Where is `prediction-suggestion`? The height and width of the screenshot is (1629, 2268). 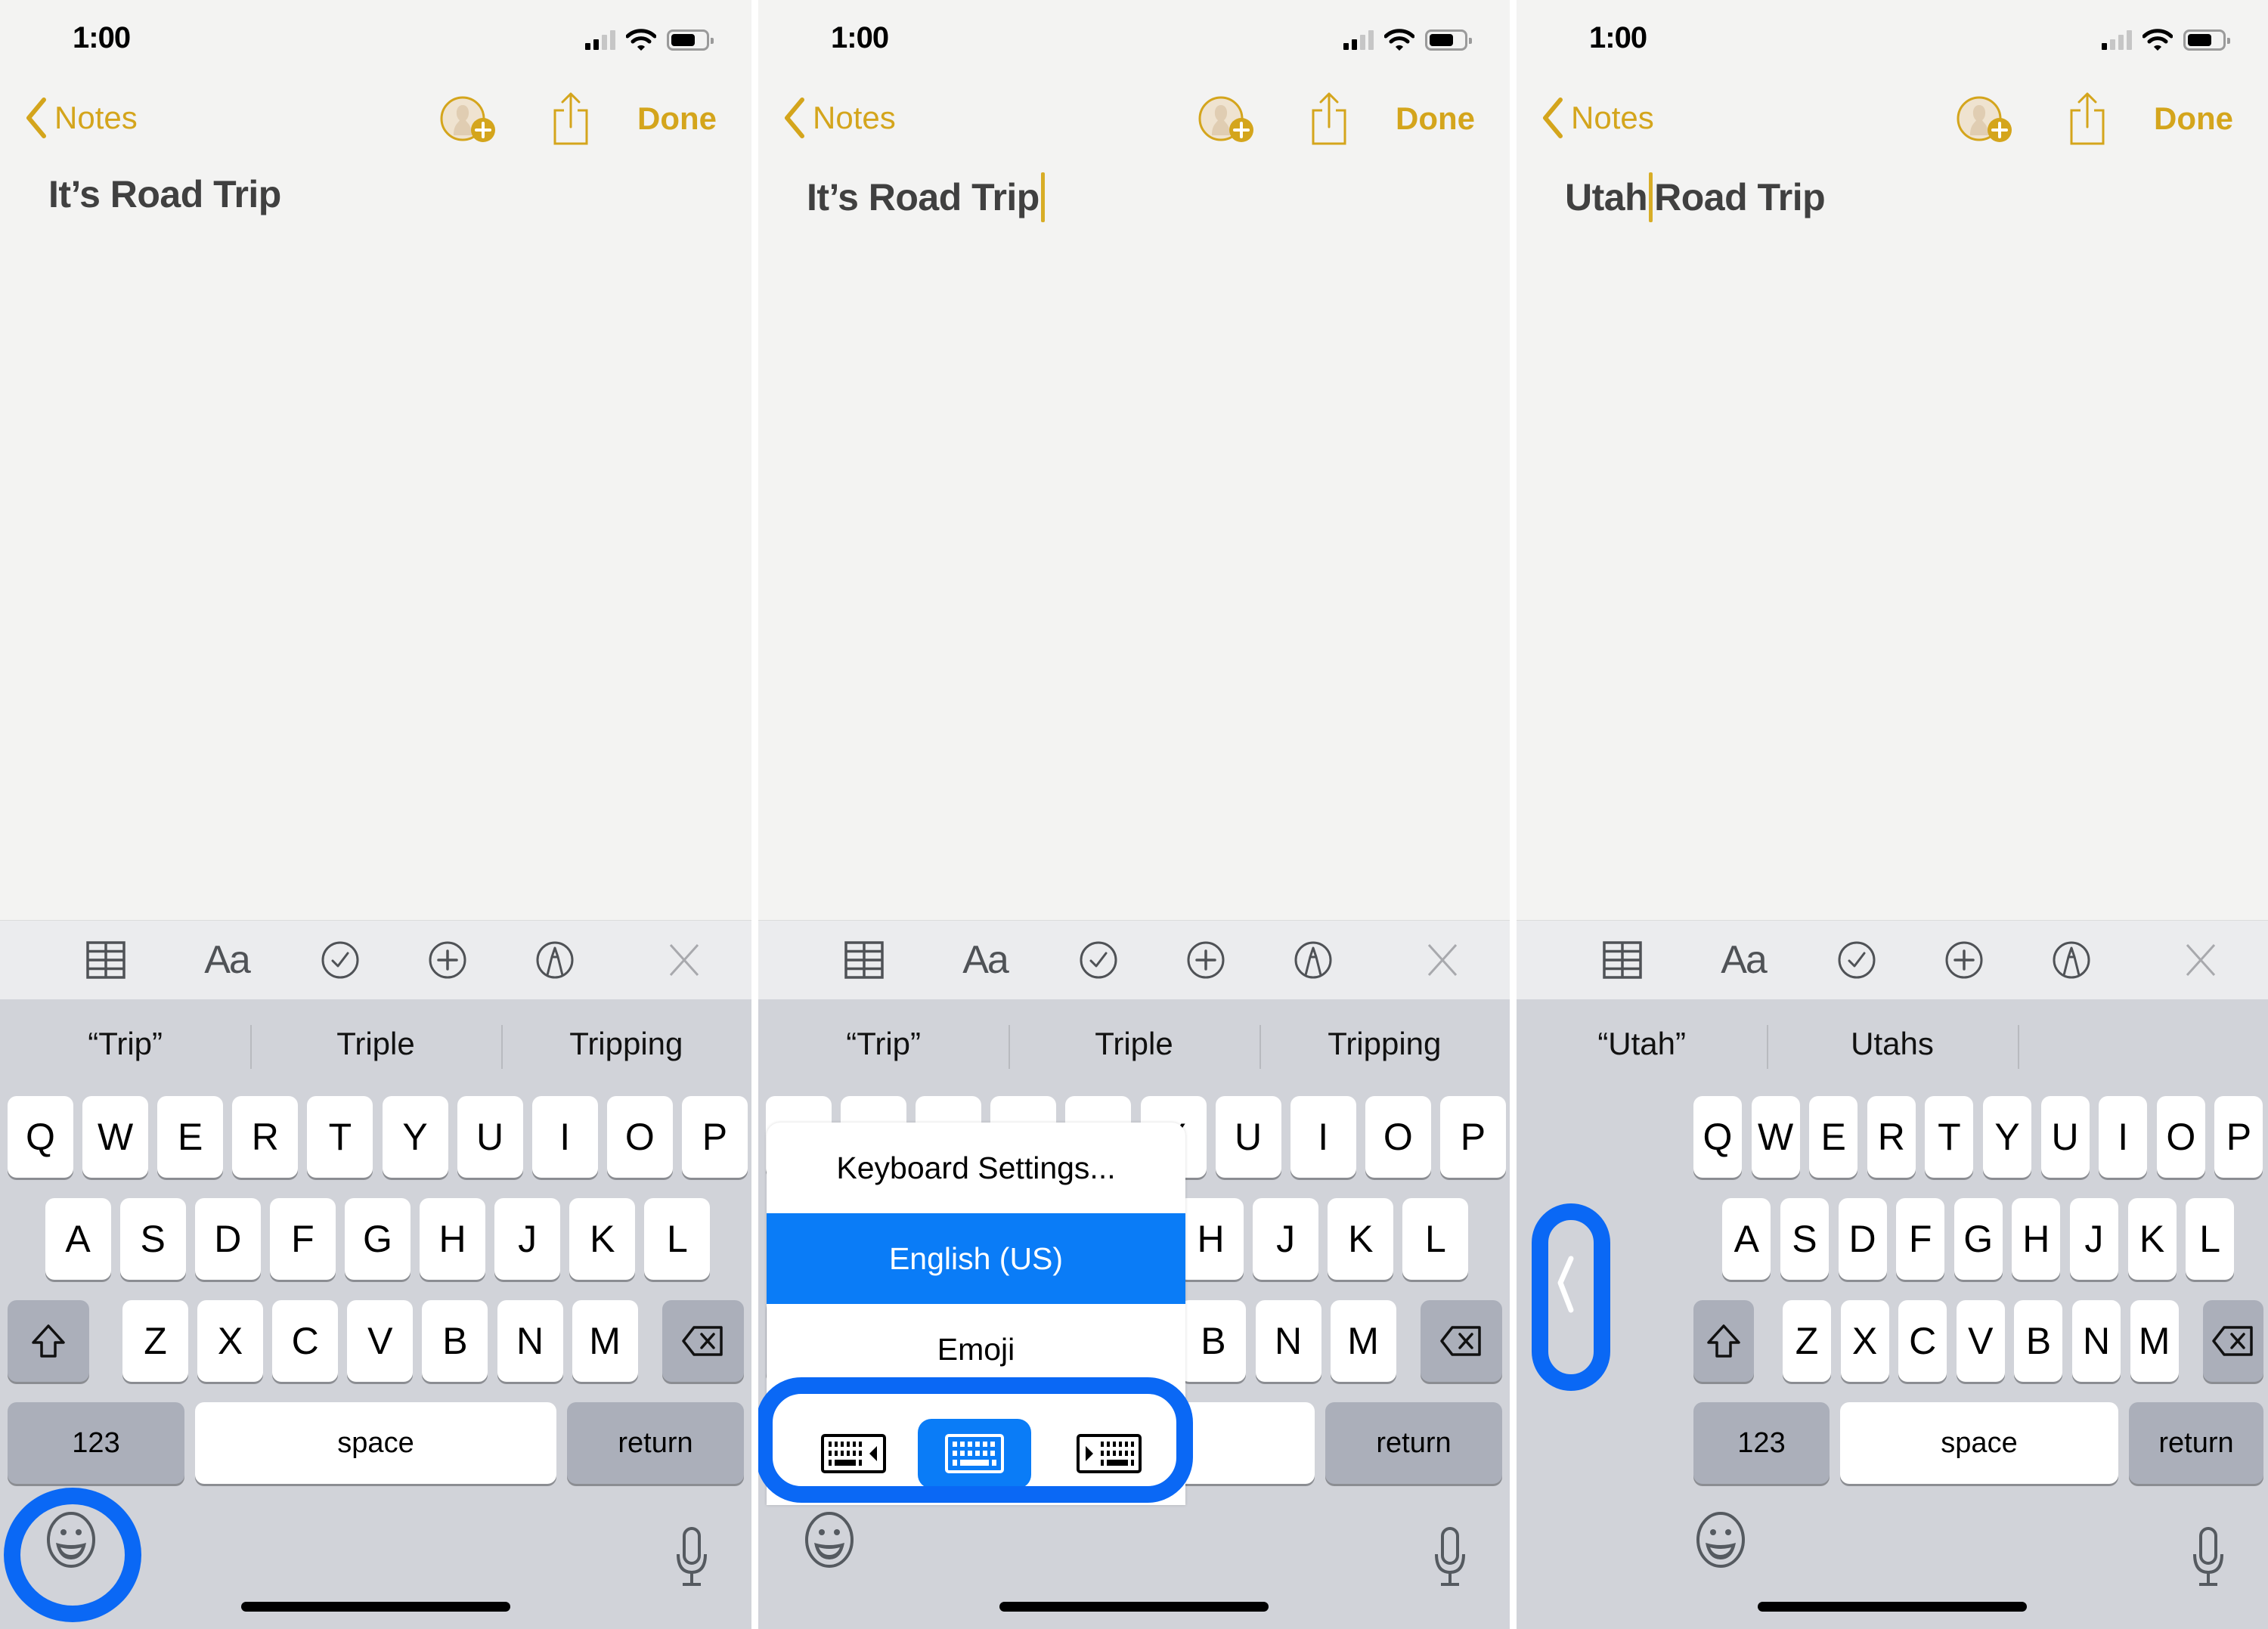 prediction-suggestion is located at coordinates (2143, 1044).